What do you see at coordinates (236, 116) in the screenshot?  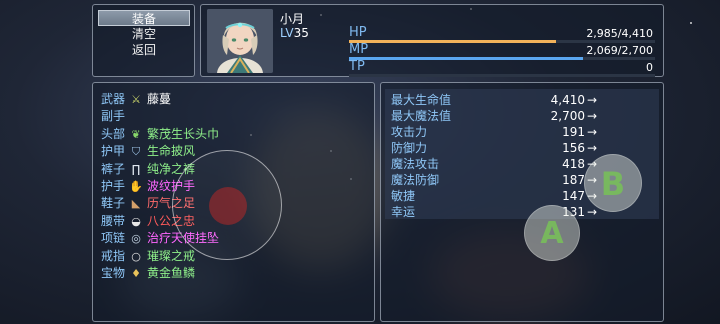 I see `equipment-row: 副手` at bounding box center [236, 116].